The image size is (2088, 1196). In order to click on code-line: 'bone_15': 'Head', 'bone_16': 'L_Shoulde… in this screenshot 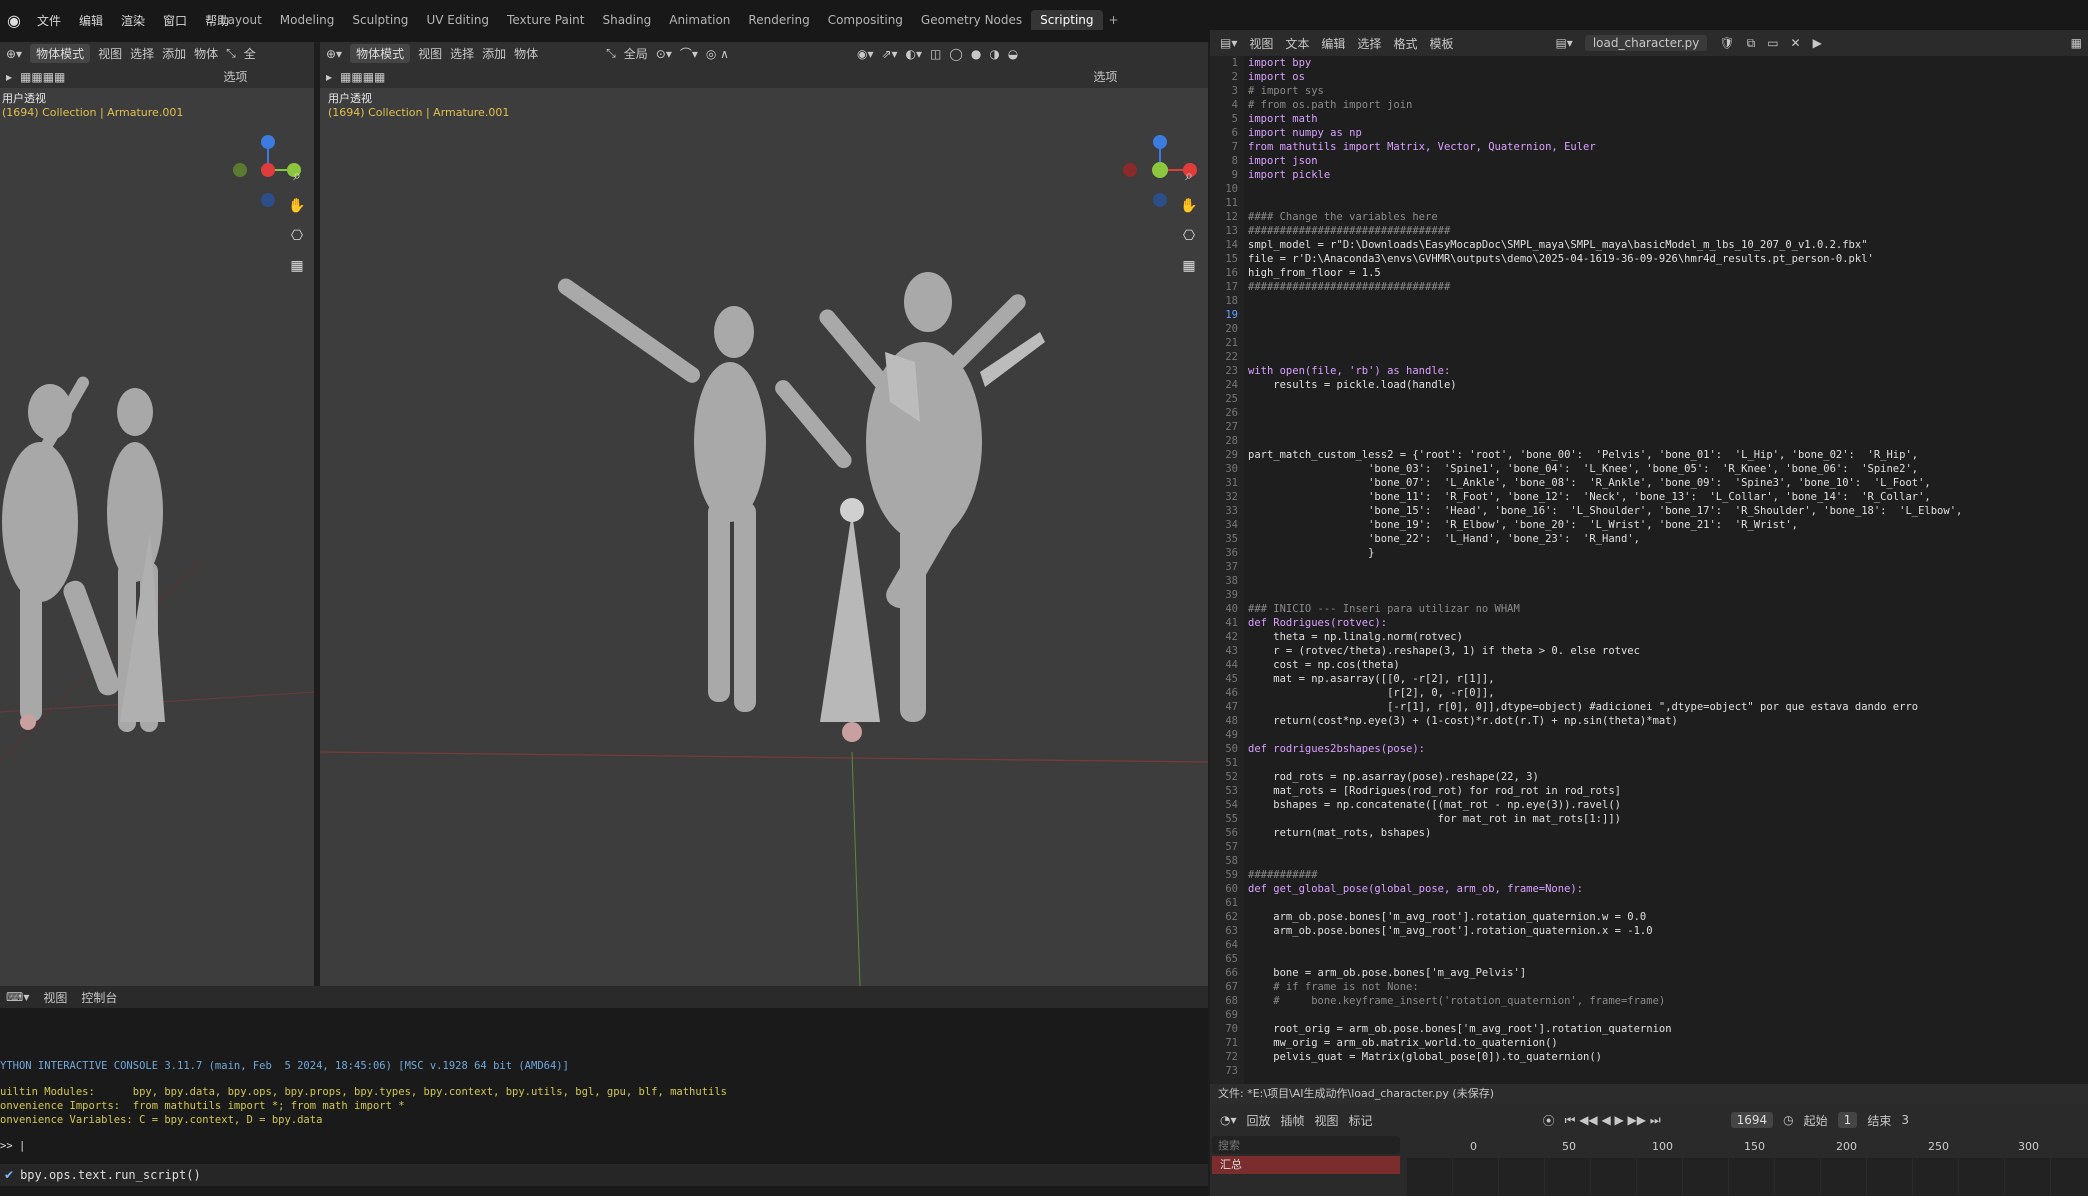, I will do `click(1668, 511)`.